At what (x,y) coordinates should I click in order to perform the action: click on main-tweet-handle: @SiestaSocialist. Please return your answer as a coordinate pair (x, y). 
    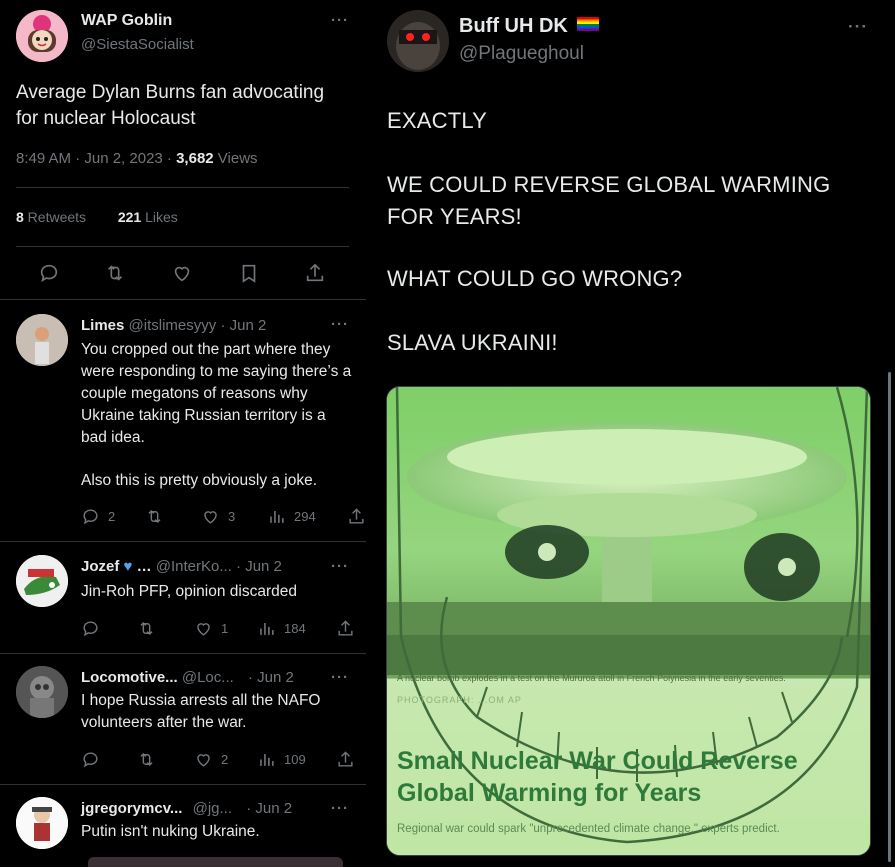
    Looking at the image, I should click on (137, 44).